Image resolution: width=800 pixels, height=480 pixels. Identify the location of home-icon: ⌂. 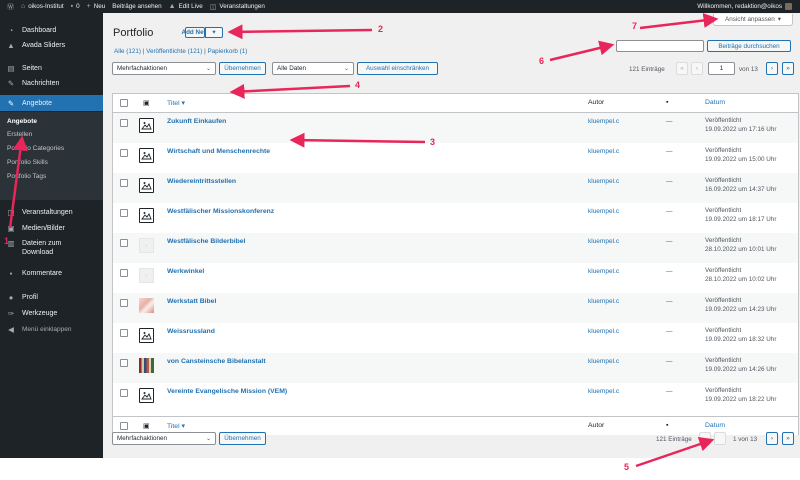
(23, 6).